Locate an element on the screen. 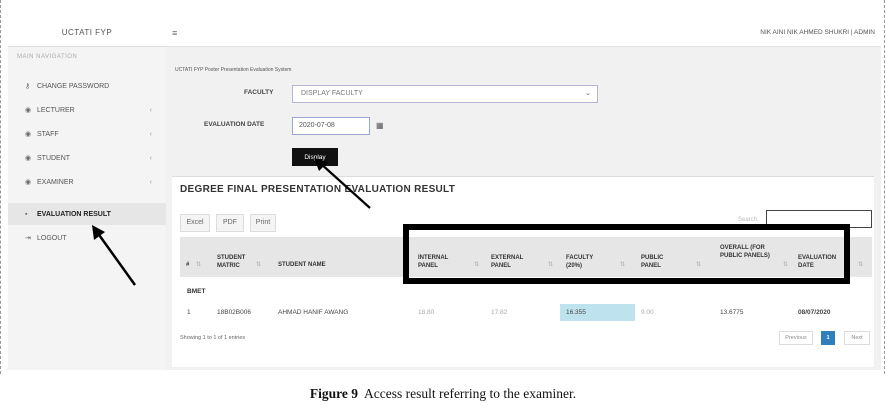  sidebar-item-label: LECTURER is located at coordinates (56, 110).